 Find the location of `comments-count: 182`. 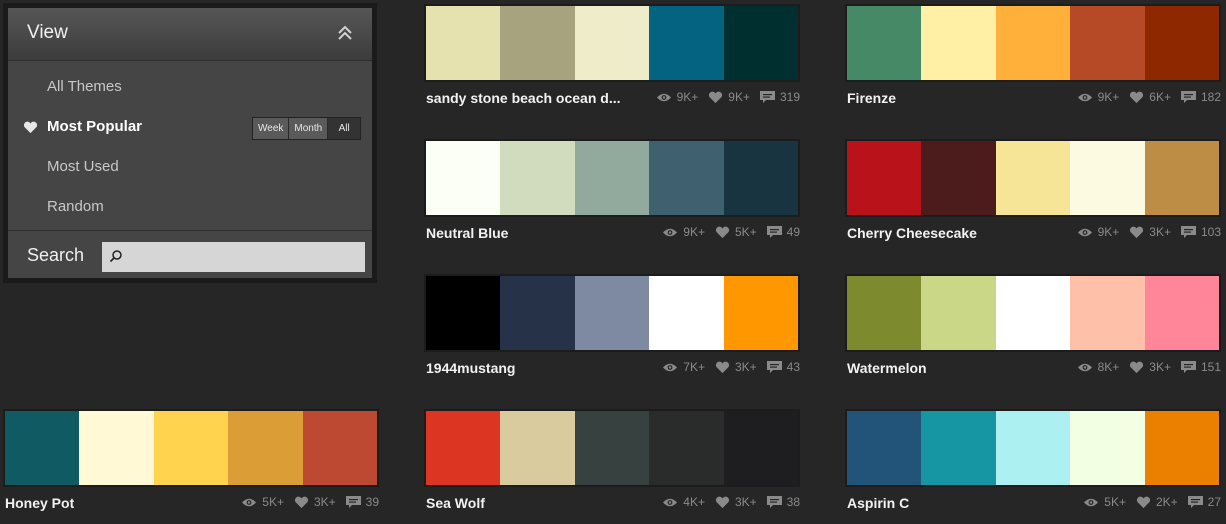

comments-count: 182 is located at coordinates (1210, 97).